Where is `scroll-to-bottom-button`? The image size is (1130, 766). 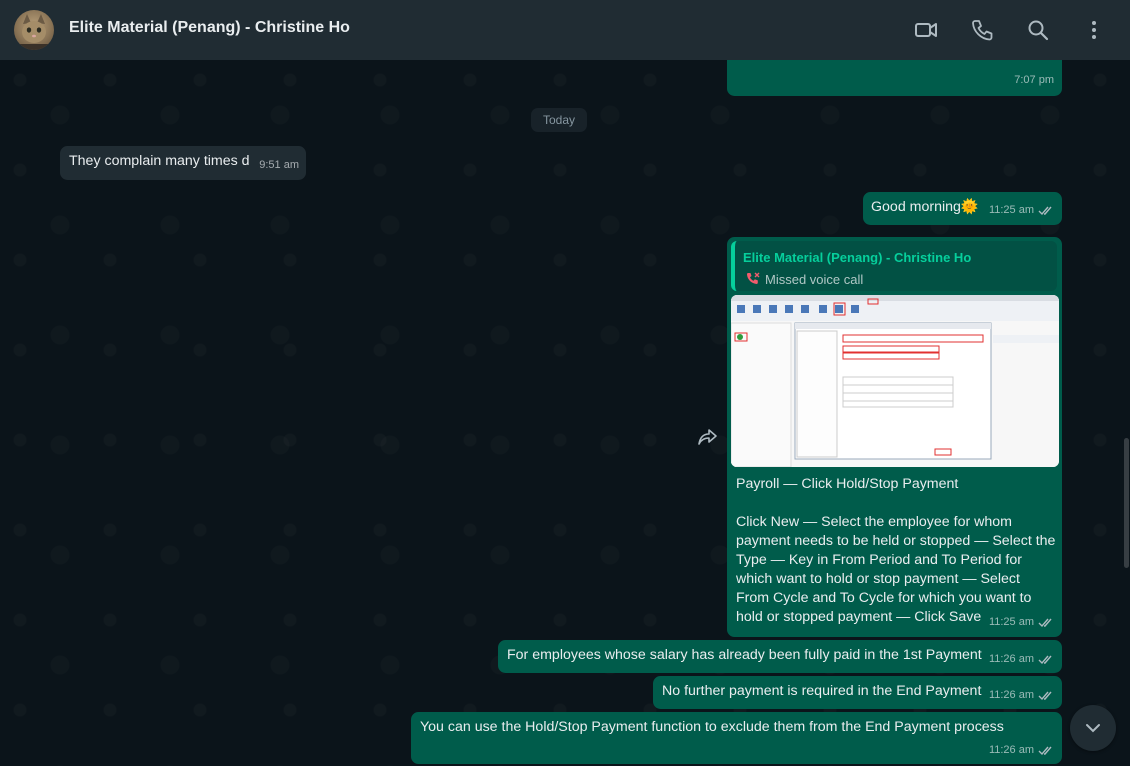
scroll-to-bottom-button is located at coordinates (1093, 728).